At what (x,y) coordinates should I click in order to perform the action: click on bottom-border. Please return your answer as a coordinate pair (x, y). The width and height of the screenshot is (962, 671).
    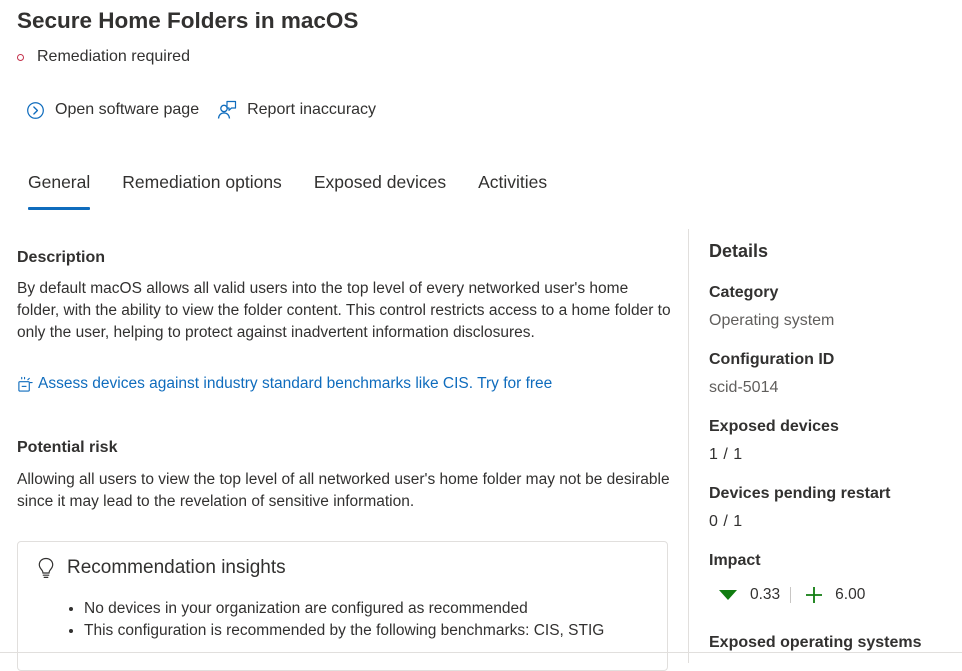
    Looking at the image, I should click on (481, 652).